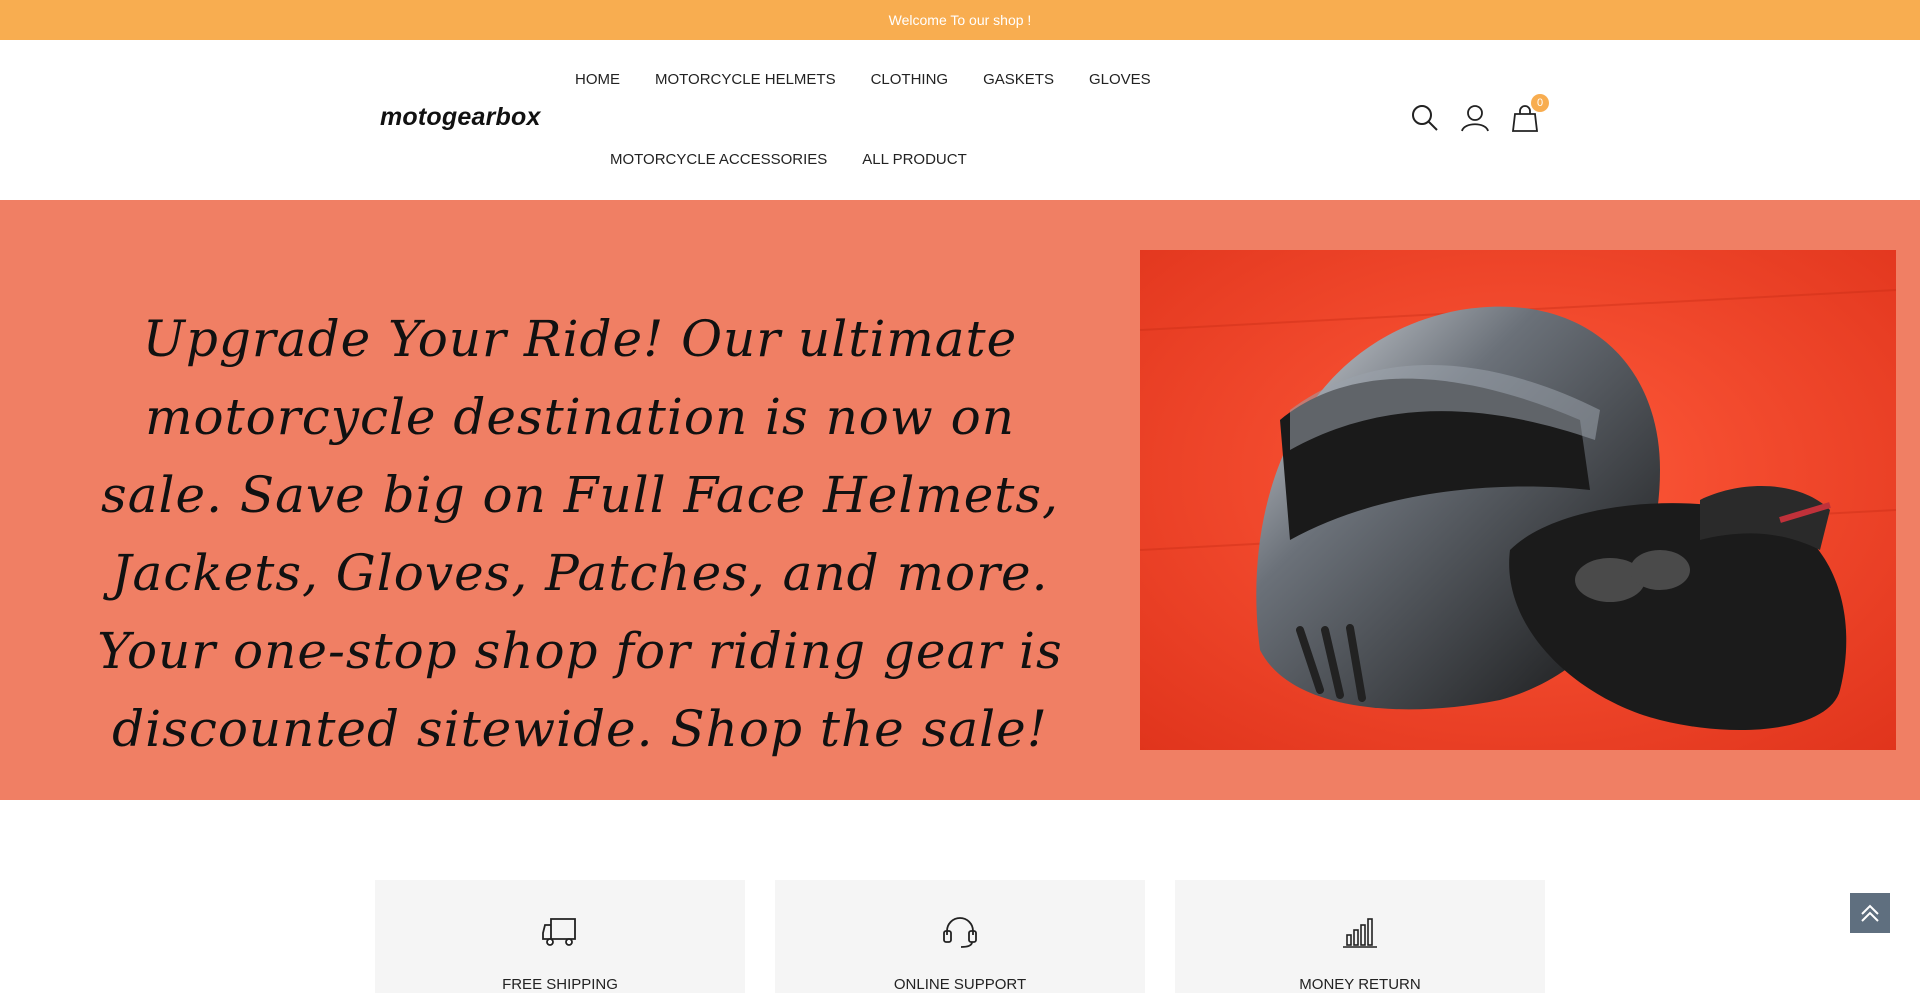  I want to click on feature-free-shipping: FREE SHIPPING, so click(560, 936).